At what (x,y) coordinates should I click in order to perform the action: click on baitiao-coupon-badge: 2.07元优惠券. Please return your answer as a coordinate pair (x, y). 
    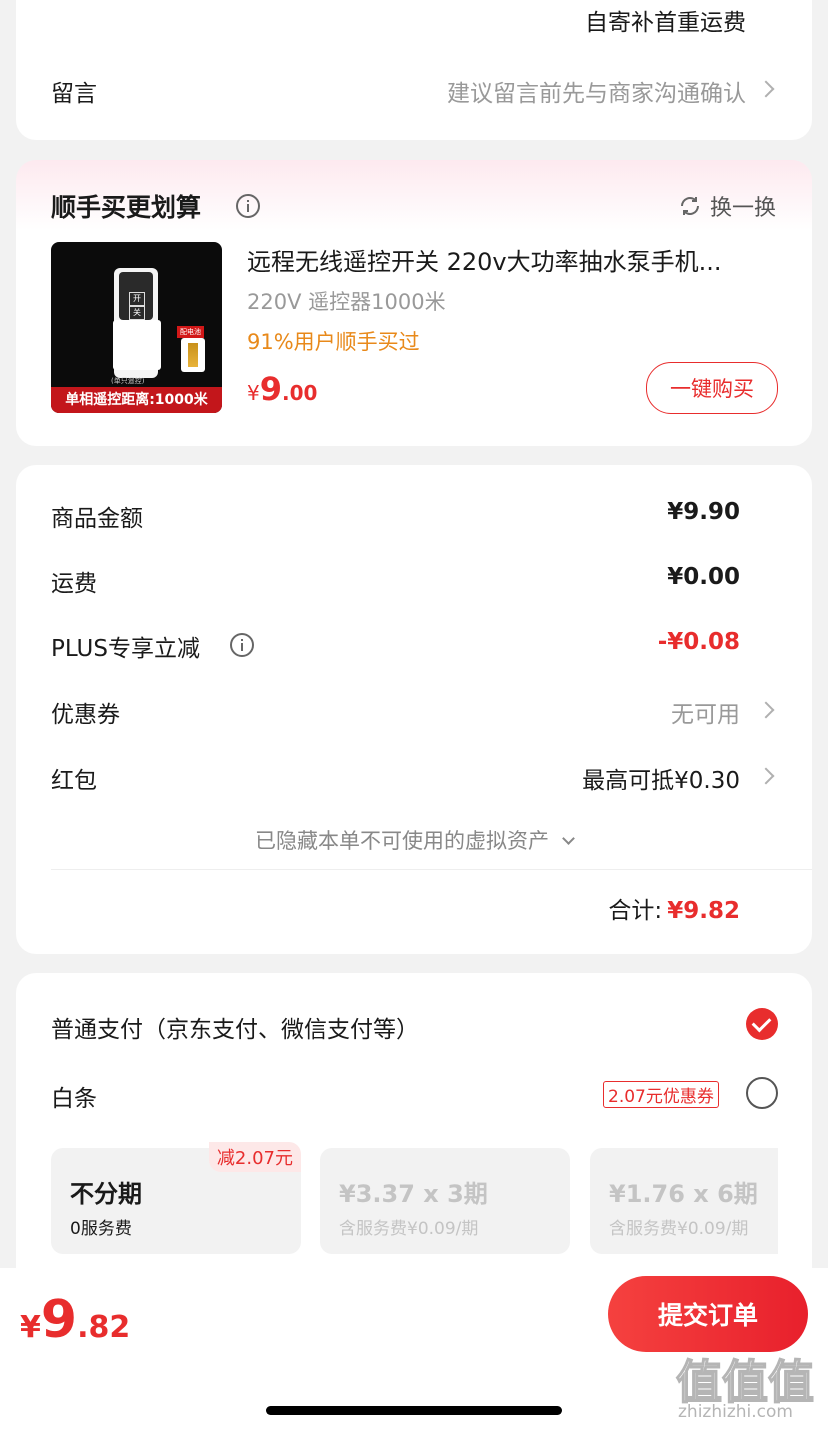
    Looking at the image, I should click on (661, 1094).